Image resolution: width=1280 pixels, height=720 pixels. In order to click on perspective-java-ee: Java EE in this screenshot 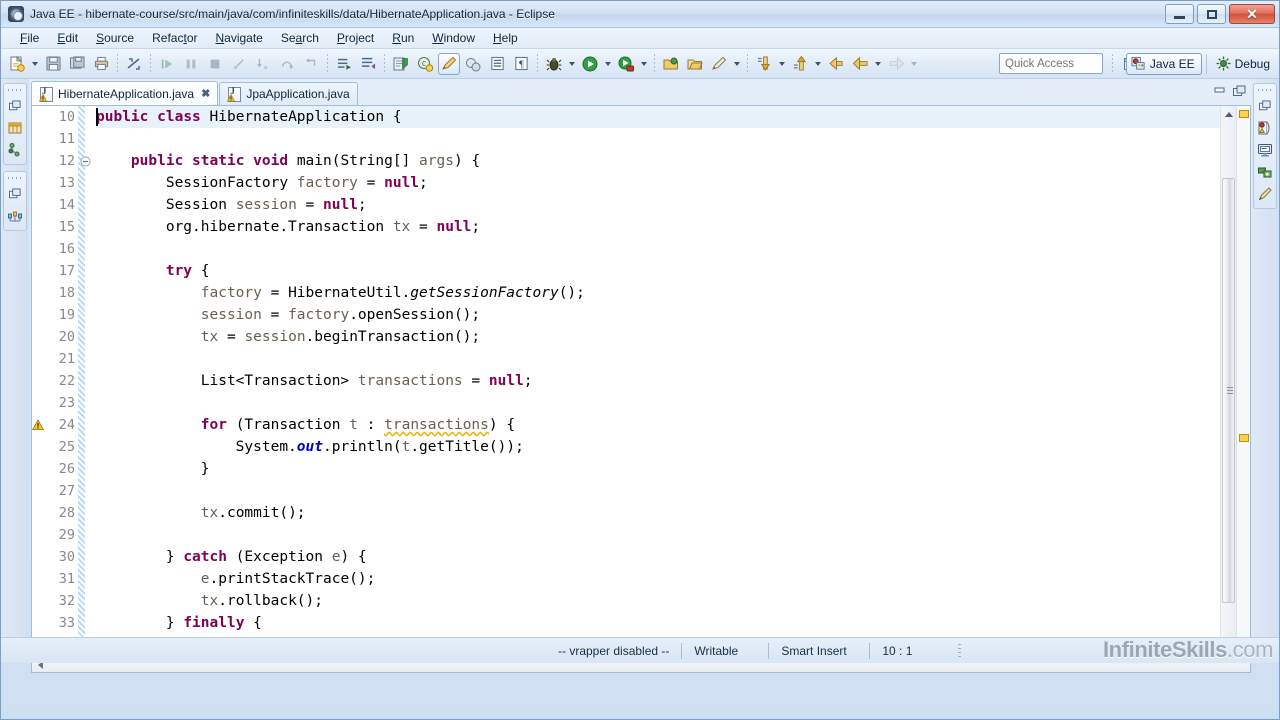, I will do `click(1163, 63)`.